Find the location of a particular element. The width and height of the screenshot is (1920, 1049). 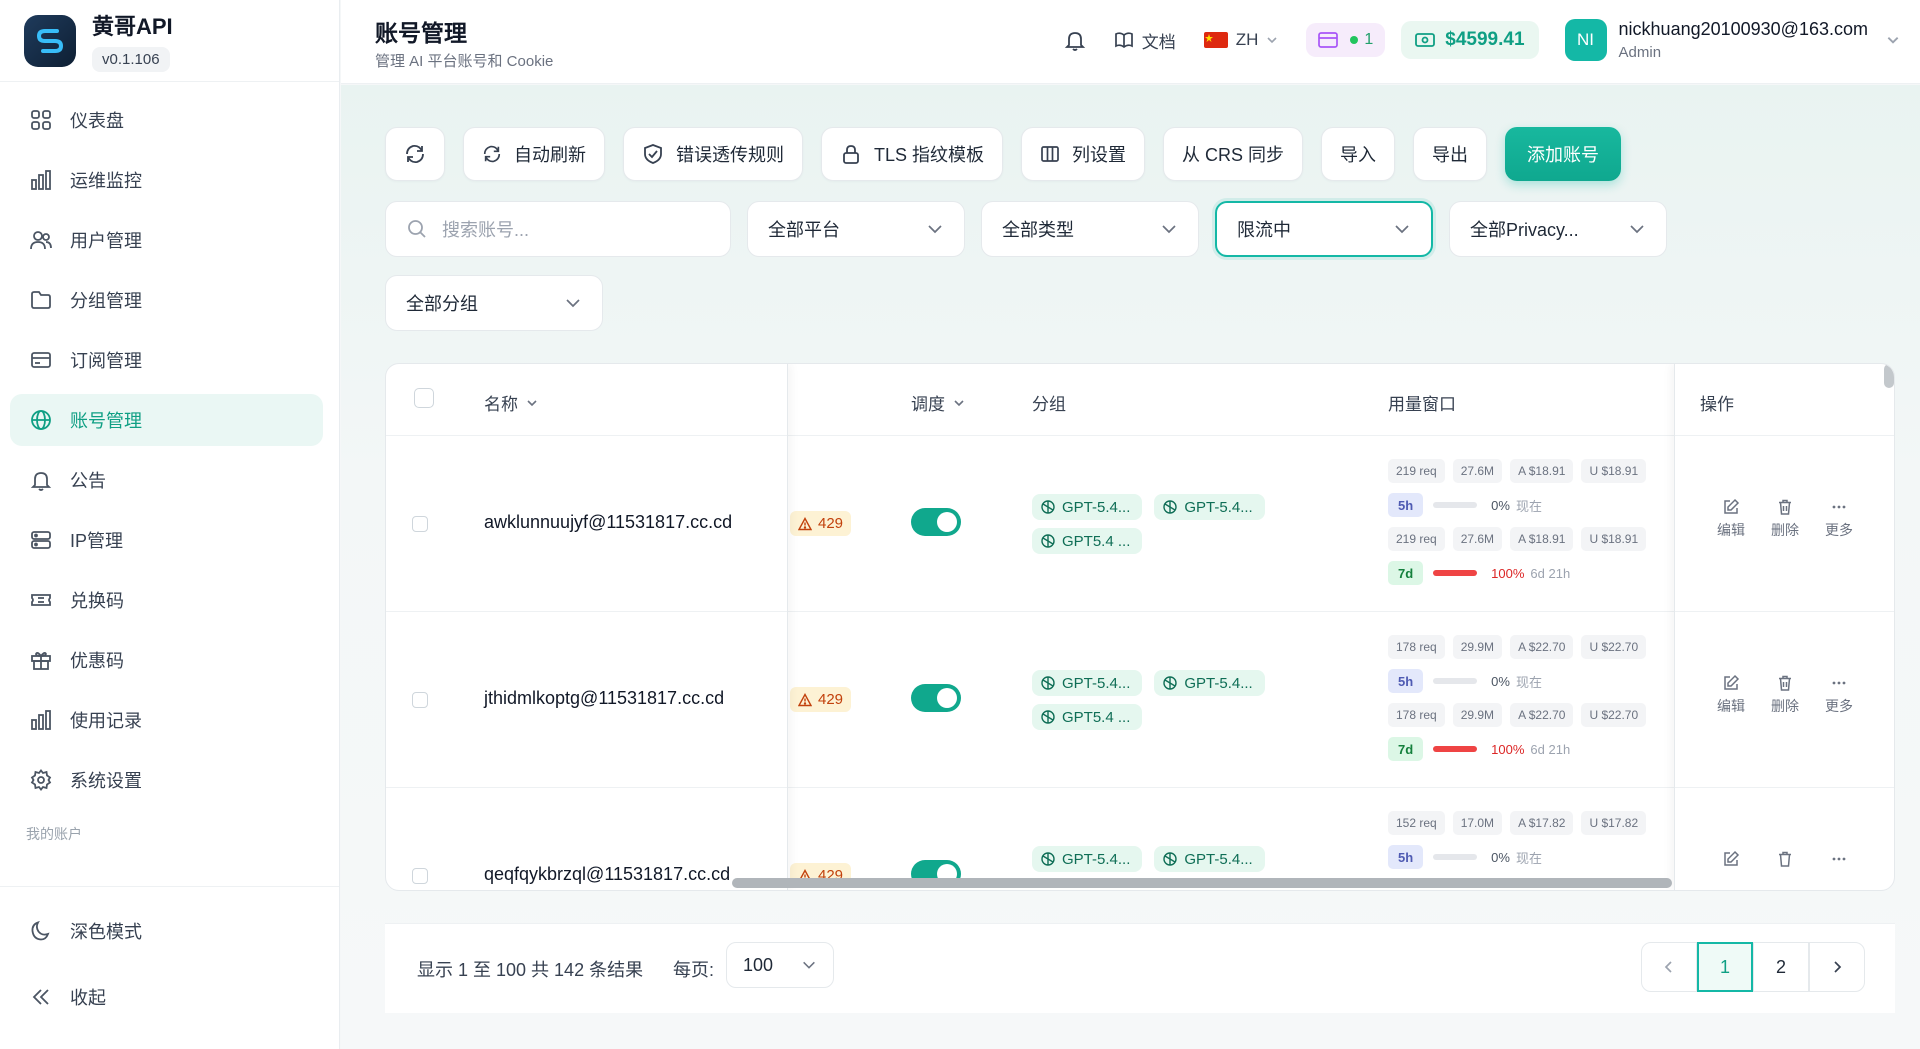

usage-stats-5h: 219 req 27.6M A $18.91 U $18.91 is located at coordinates (1528, 471).